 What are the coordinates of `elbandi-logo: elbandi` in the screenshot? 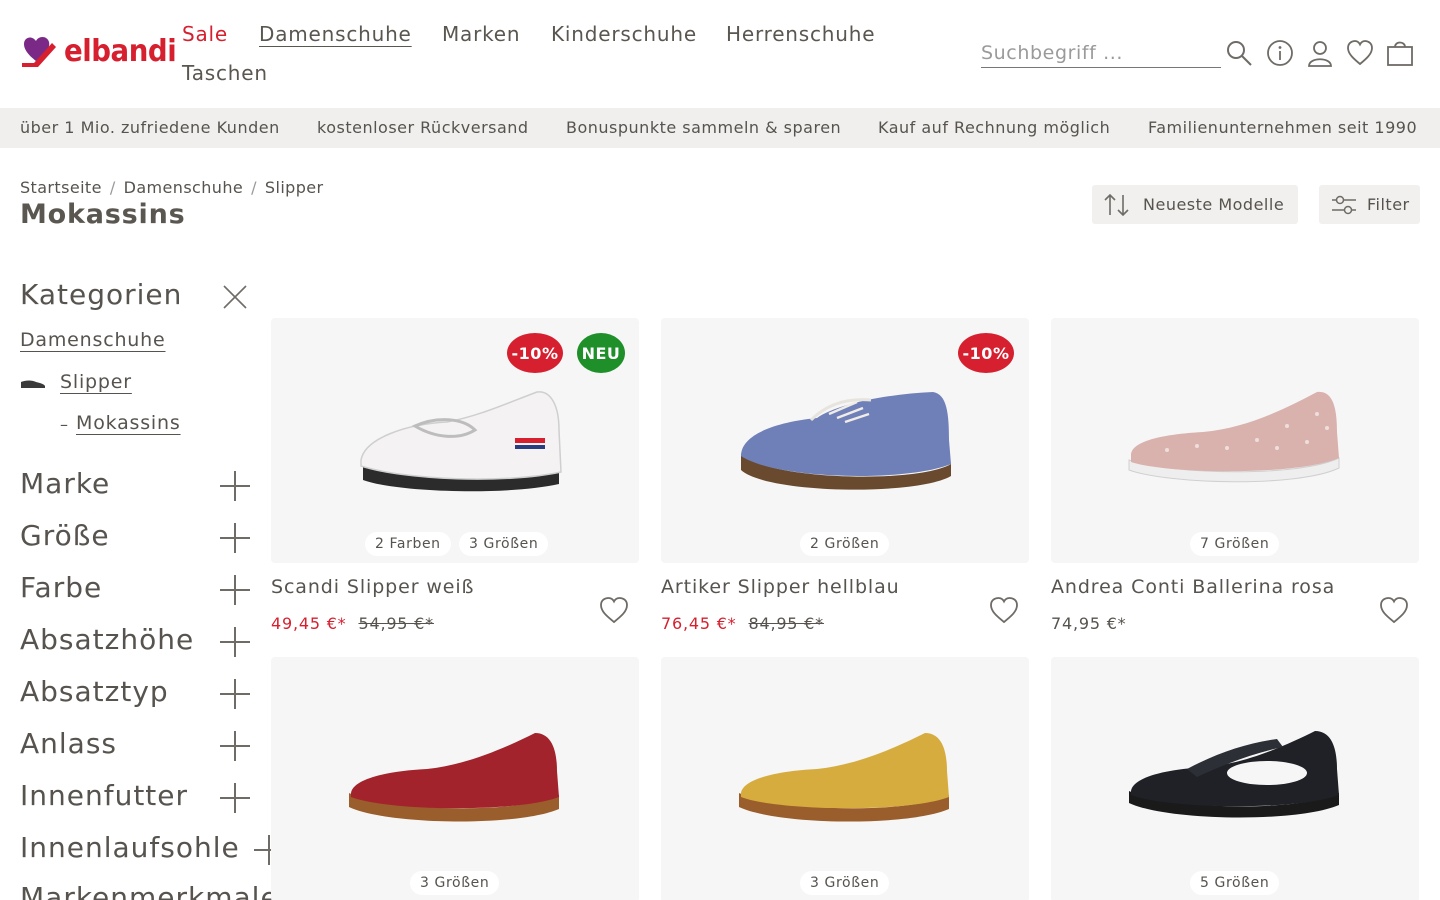 It's located at (103, 51).